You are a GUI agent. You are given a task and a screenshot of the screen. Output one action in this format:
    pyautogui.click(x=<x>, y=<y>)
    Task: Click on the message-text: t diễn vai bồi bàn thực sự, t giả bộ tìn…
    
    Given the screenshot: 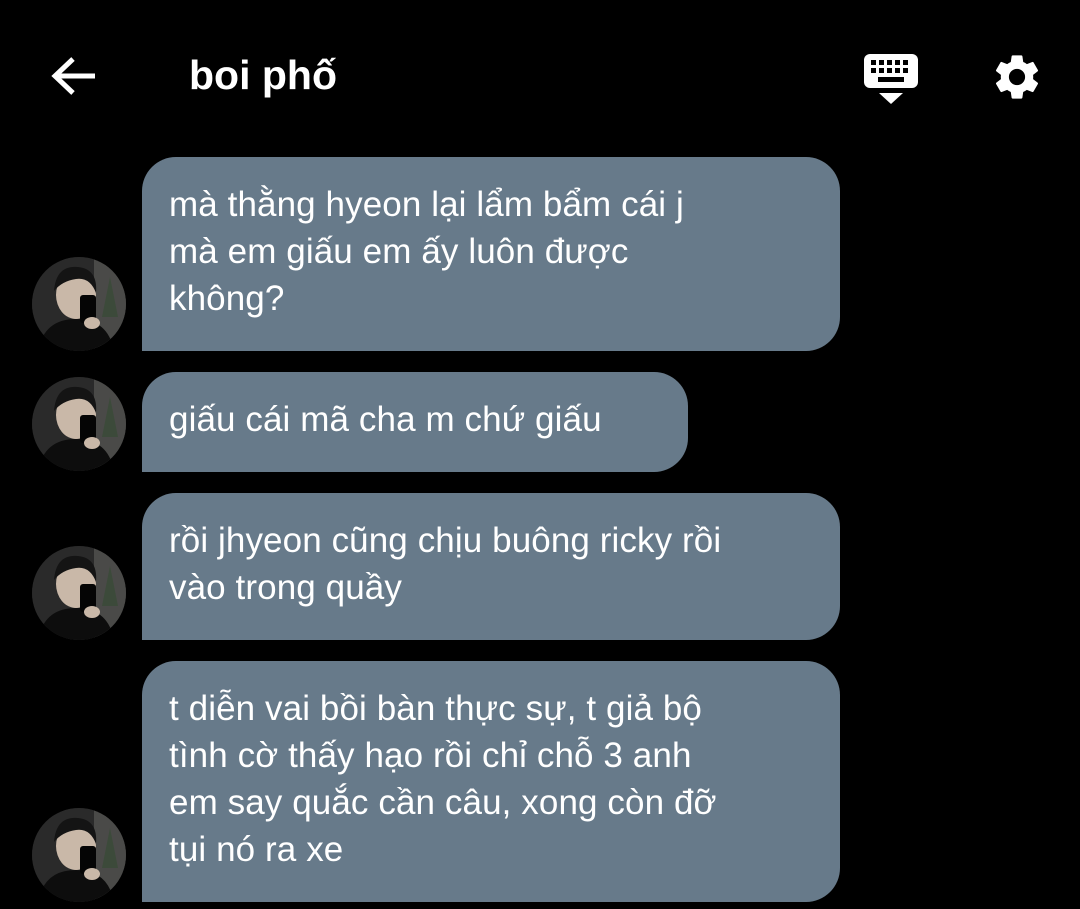 What is the action you would take?
    pyautogui.click(x=443, y=779)
    